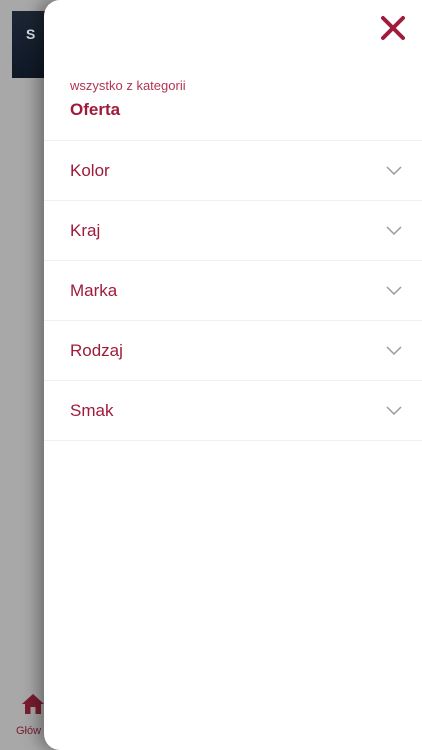 Image resolution: width=422 pixels, height=750 pixels. Describe the element at coordinates (233, 230) in the screenshot. I see `filter-kraj: Kraj` at that location.